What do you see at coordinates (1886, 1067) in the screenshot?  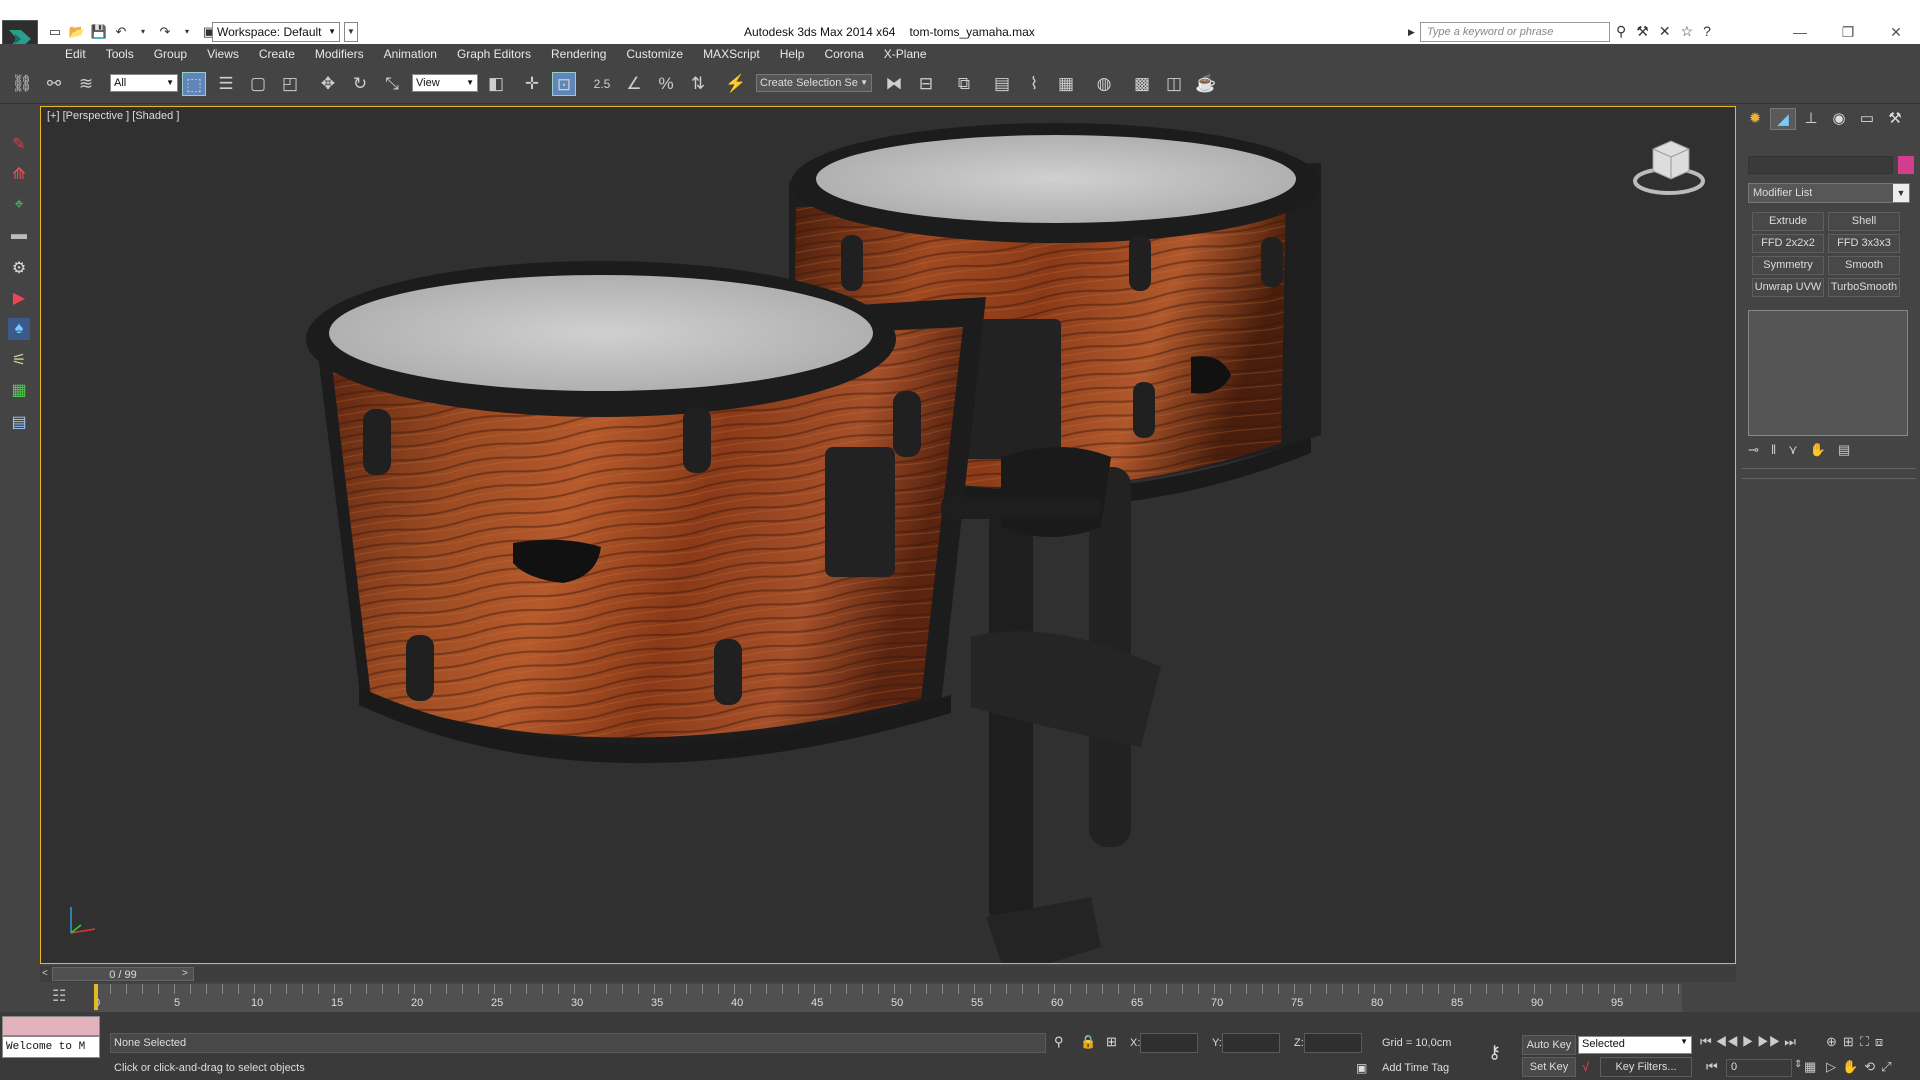 I see `maximize-viewport-icon: ⤢` at bounding box center [1886, 1067].